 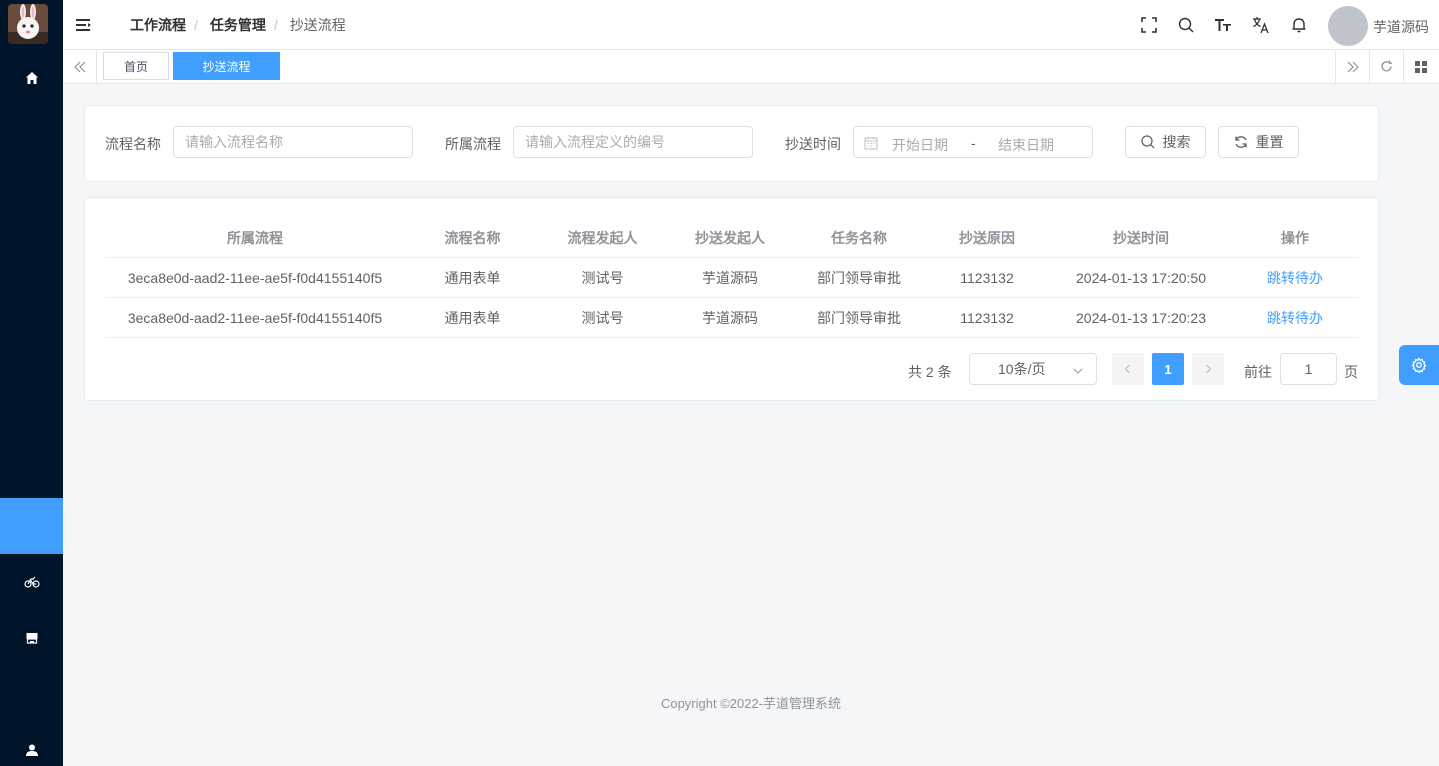 What do you see at coordinates (1168, 369) in the screenshot?
I see `page-number-button: 1` at bounding box center [1168, 369].